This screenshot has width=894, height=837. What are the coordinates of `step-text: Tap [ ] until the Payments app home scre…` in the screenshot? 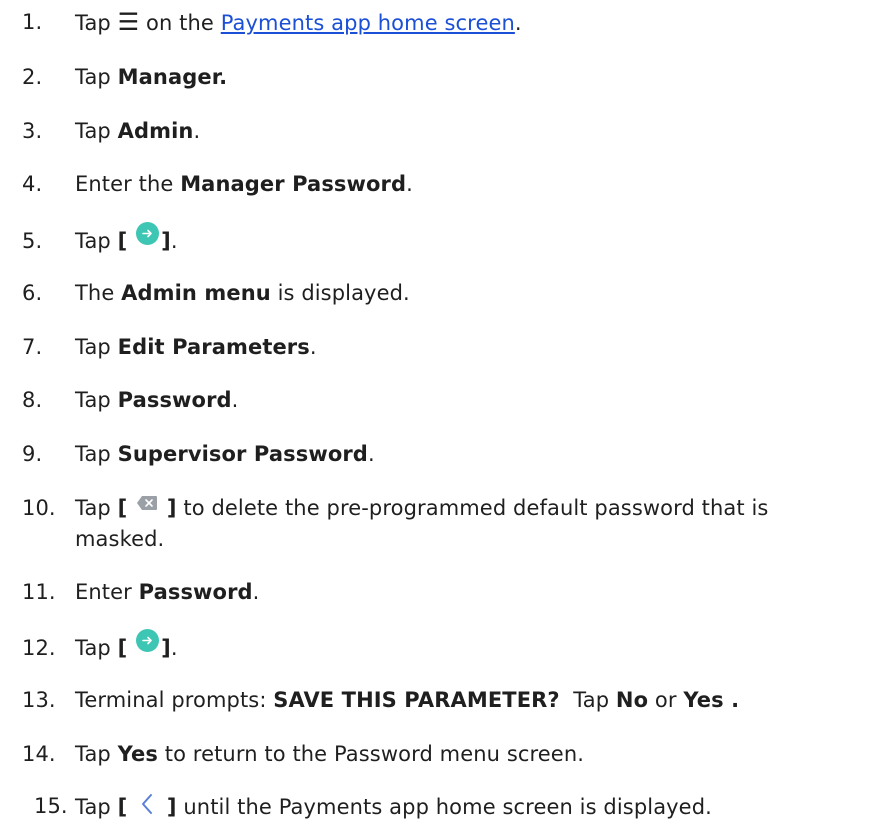 It's located at (475, 806).